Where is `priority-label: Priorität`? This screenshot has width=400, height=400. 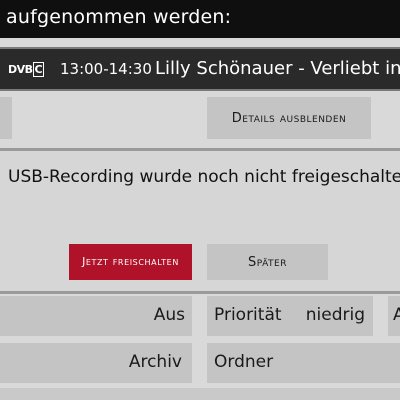 priority-label: Priorität is located at coordinates (248, 315).